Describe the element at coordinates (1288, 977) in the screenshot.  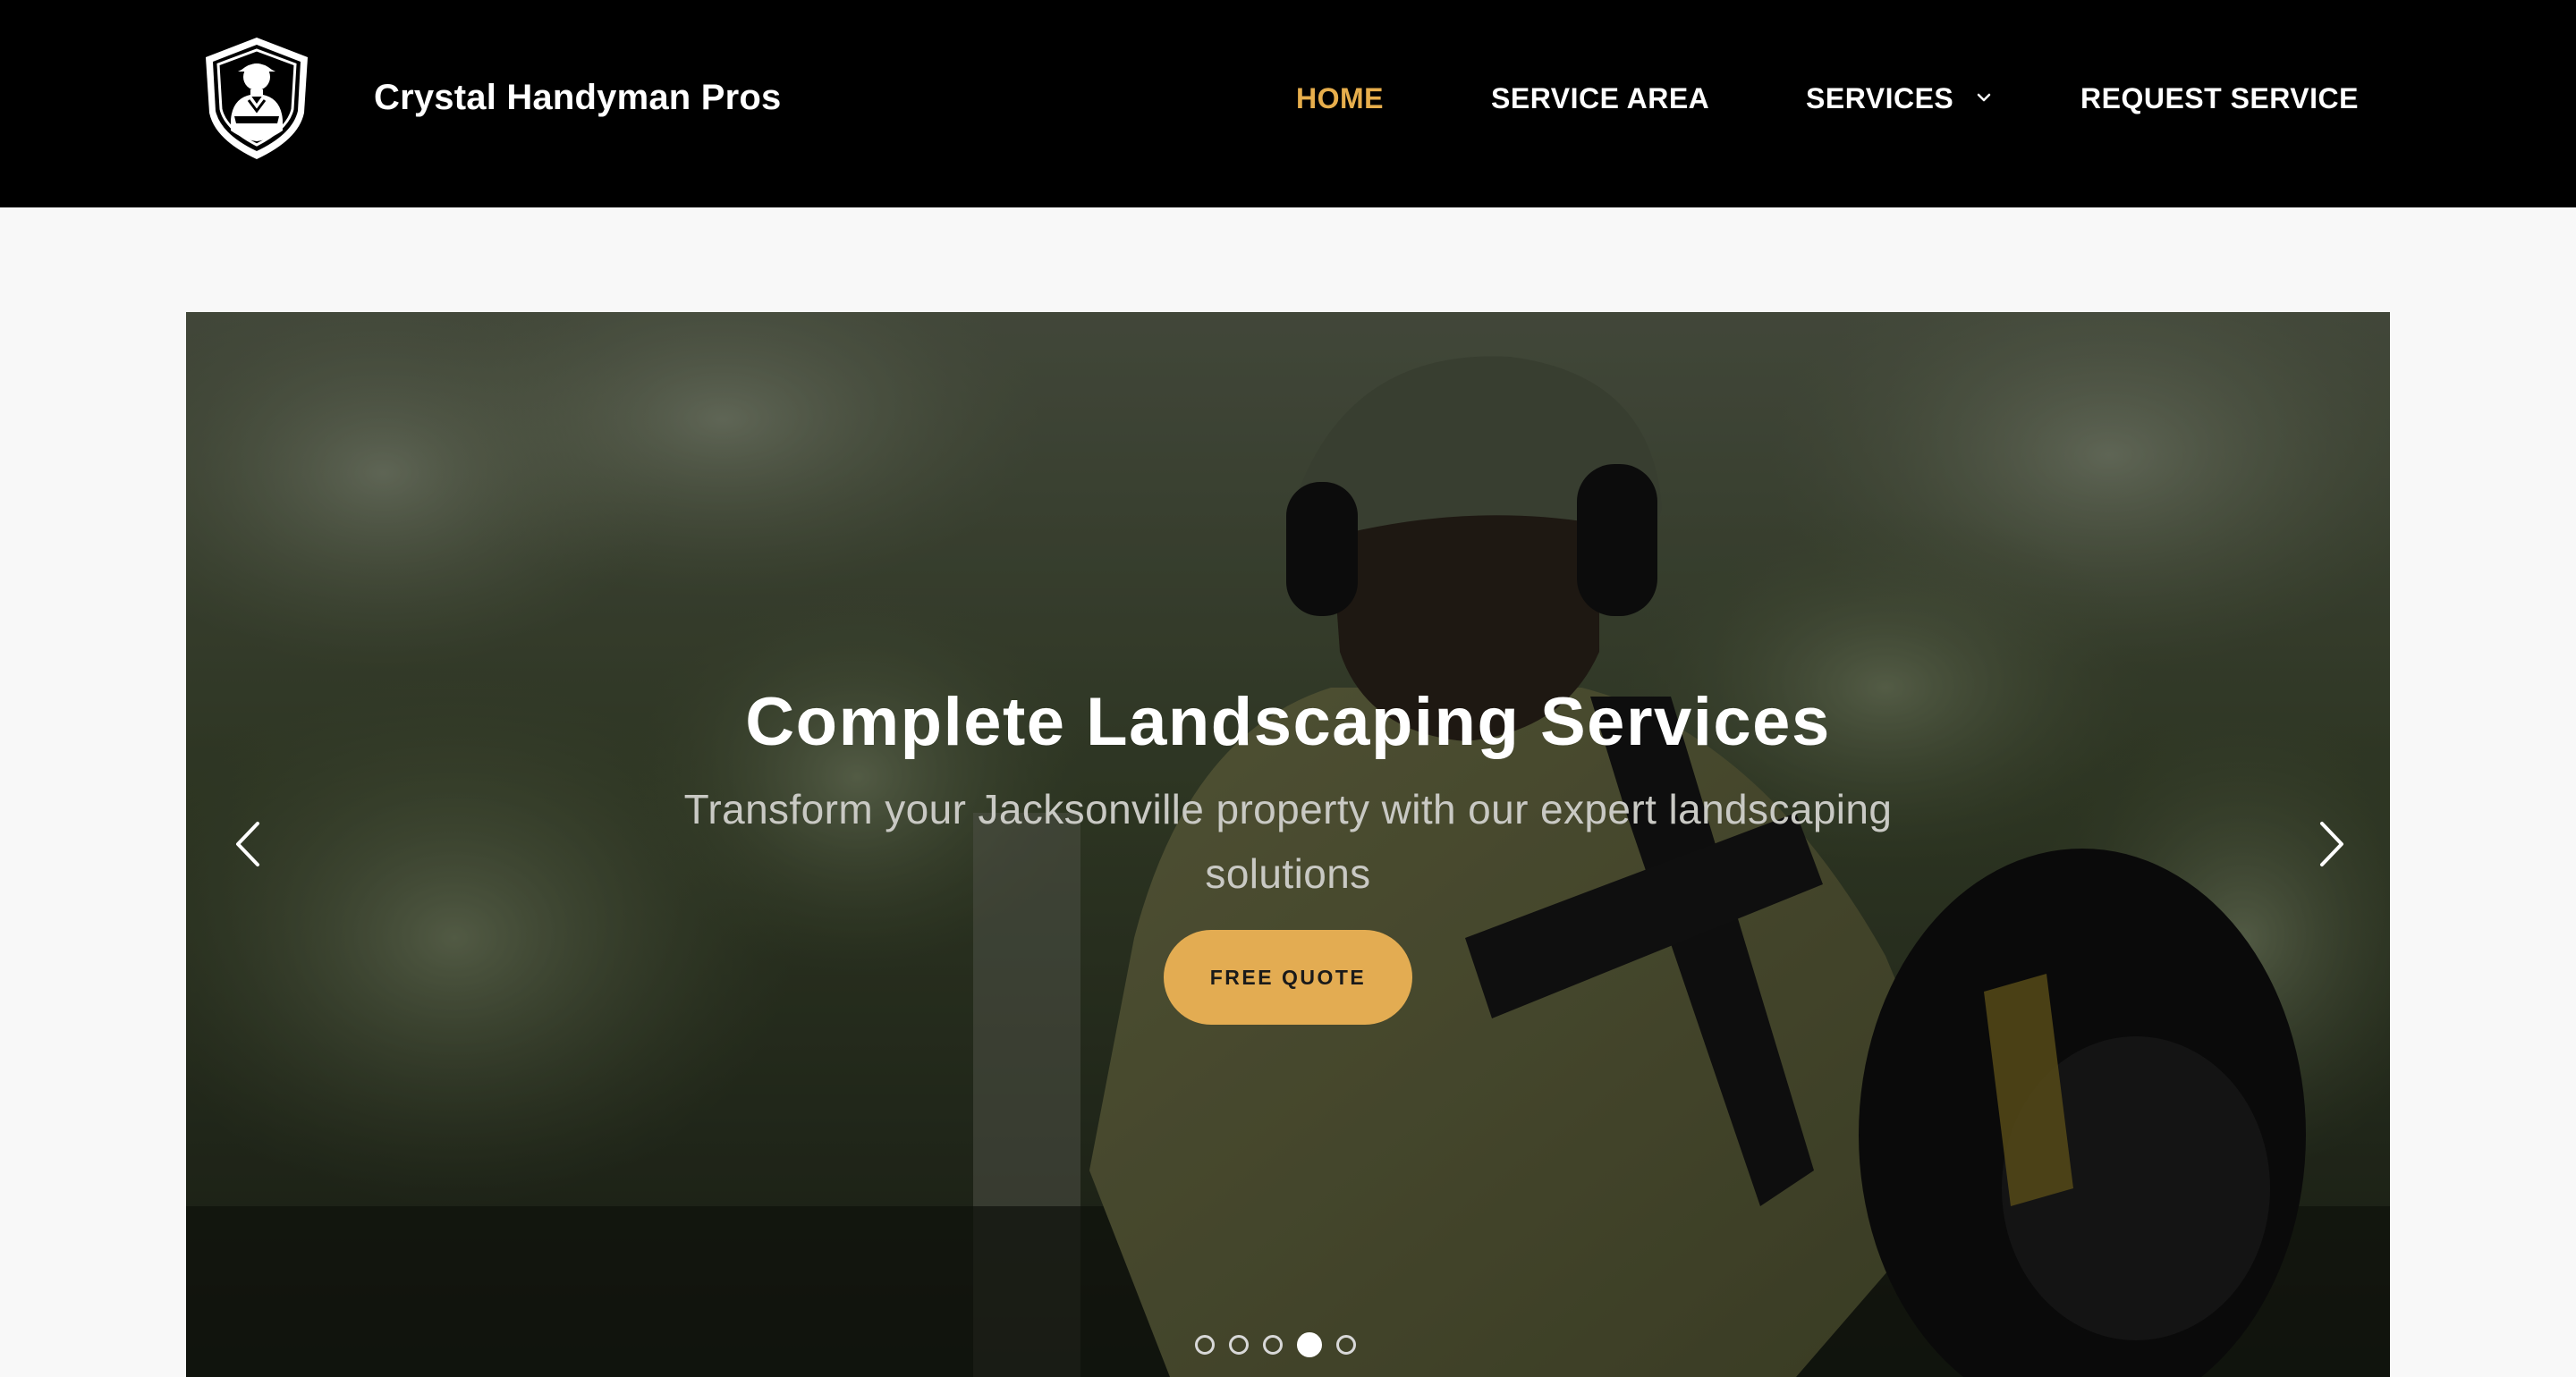
I see `free-quote-button: FREE QUOTE` at that location.